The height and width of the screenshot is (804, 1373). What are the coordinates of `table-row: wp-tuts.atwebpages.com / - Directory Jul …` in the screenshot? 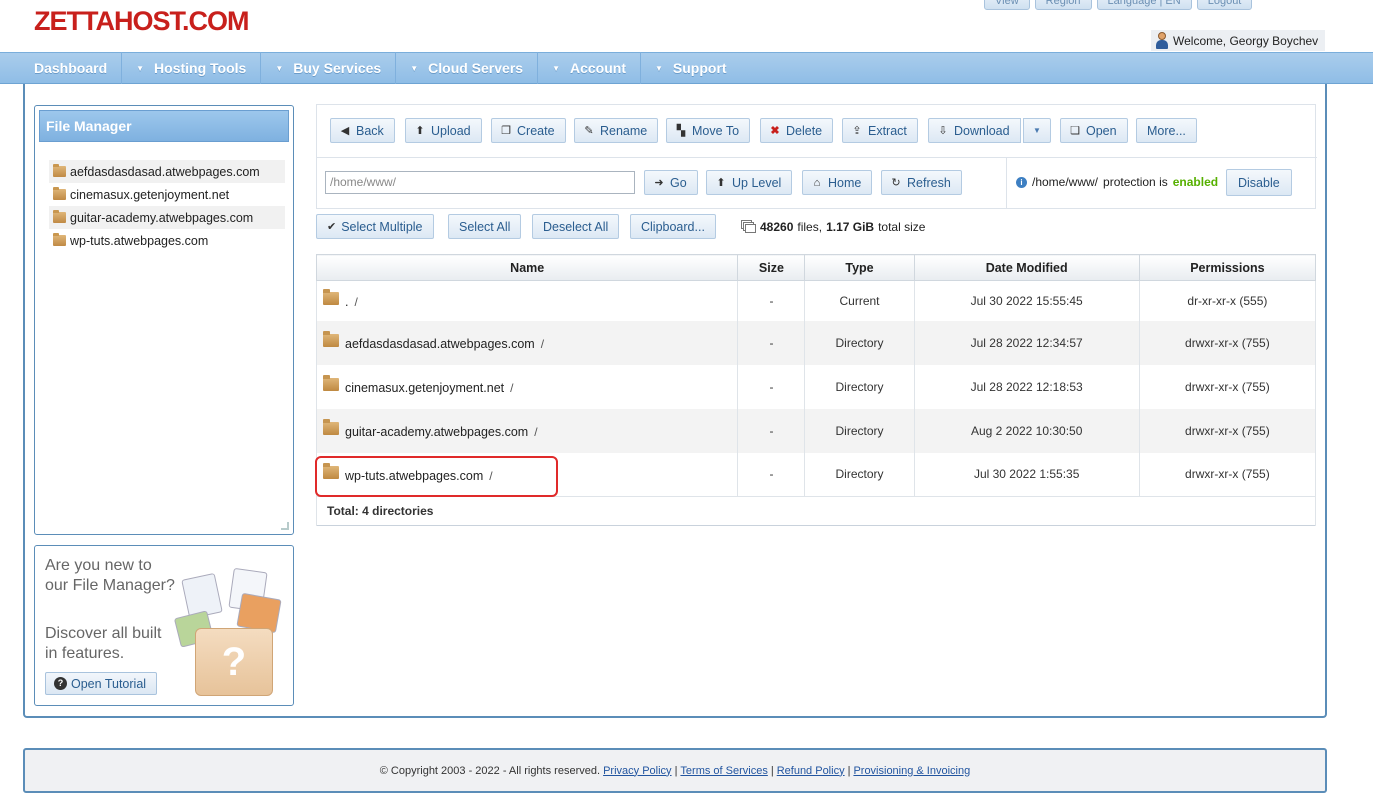 It's located at (816, 474).